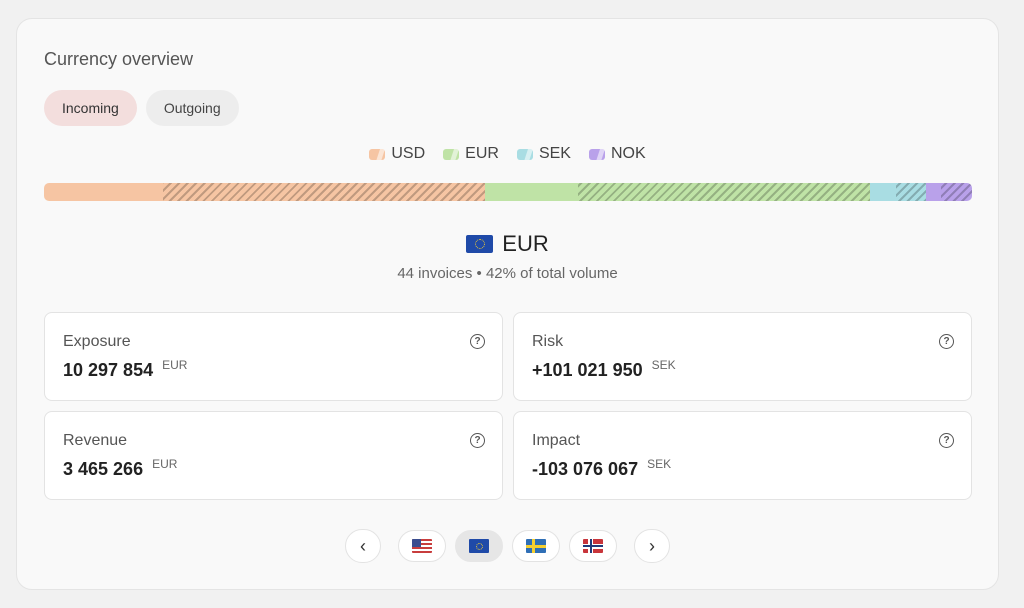 This screenshot has width=1024, height=608. I want to click on usd-swatch-icon, so click(377, 154).